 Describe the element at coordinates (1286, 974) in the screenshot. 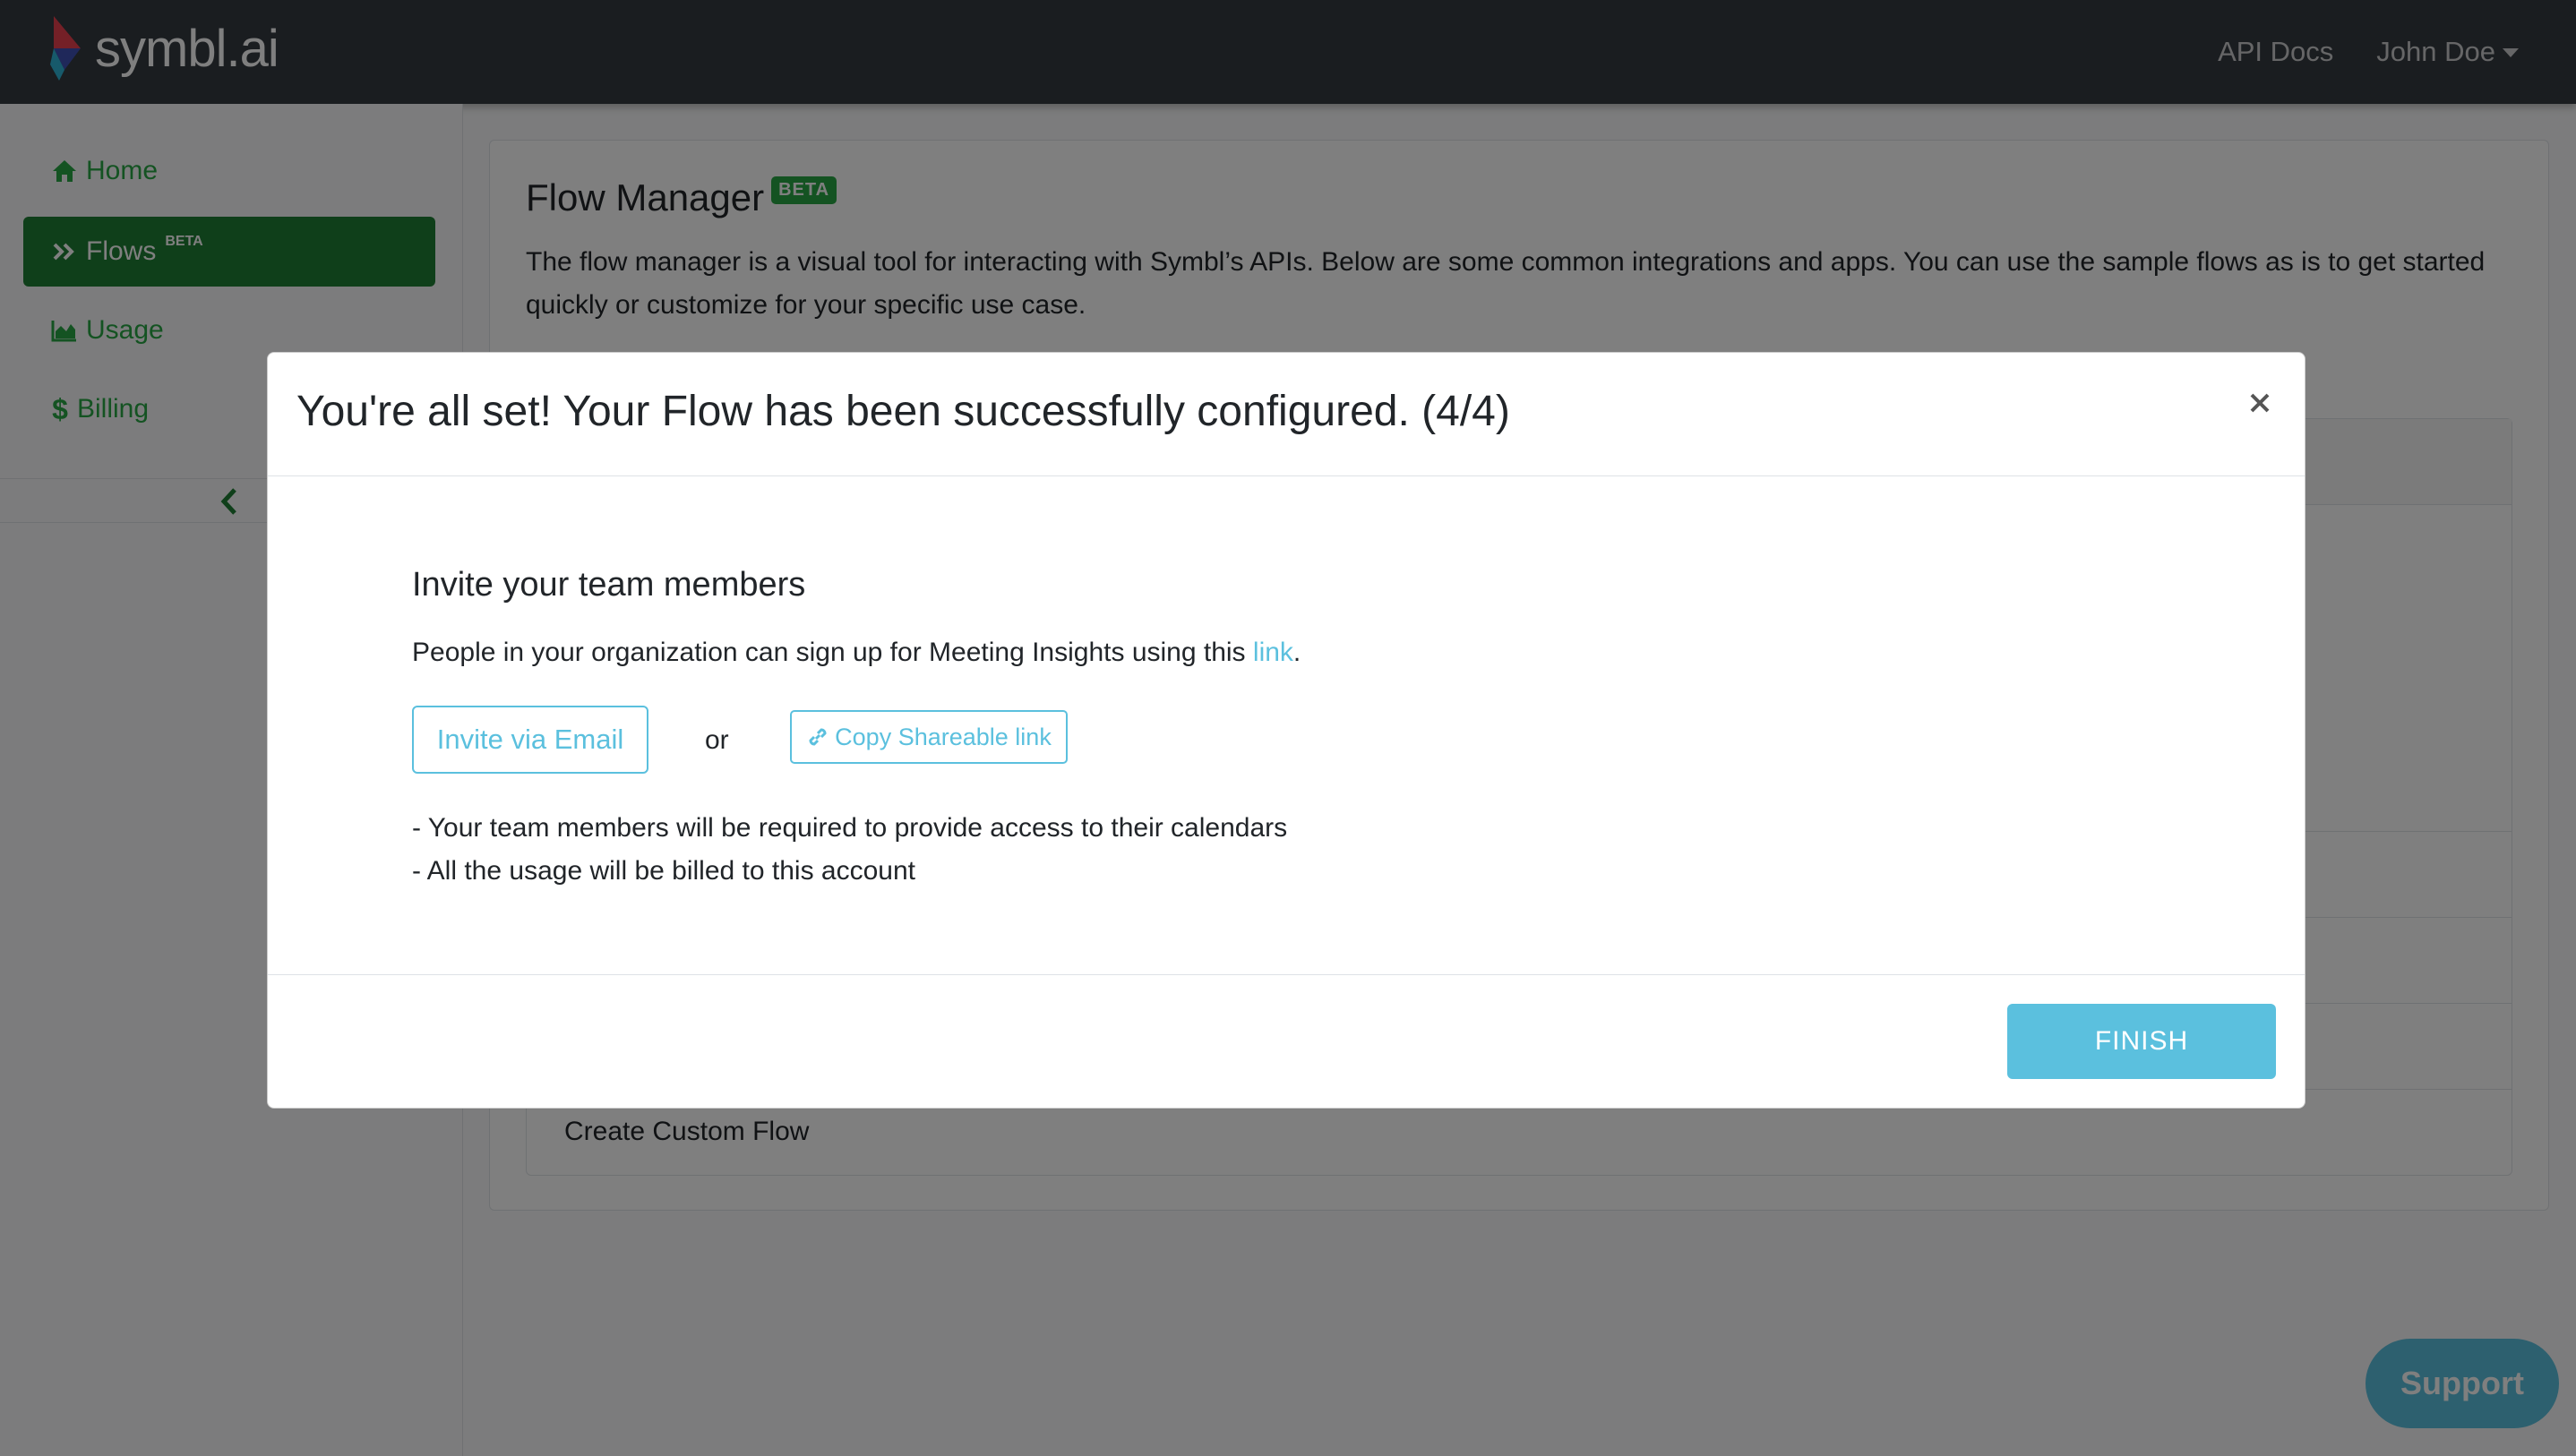

I see `modal-footer-divider` at that location.